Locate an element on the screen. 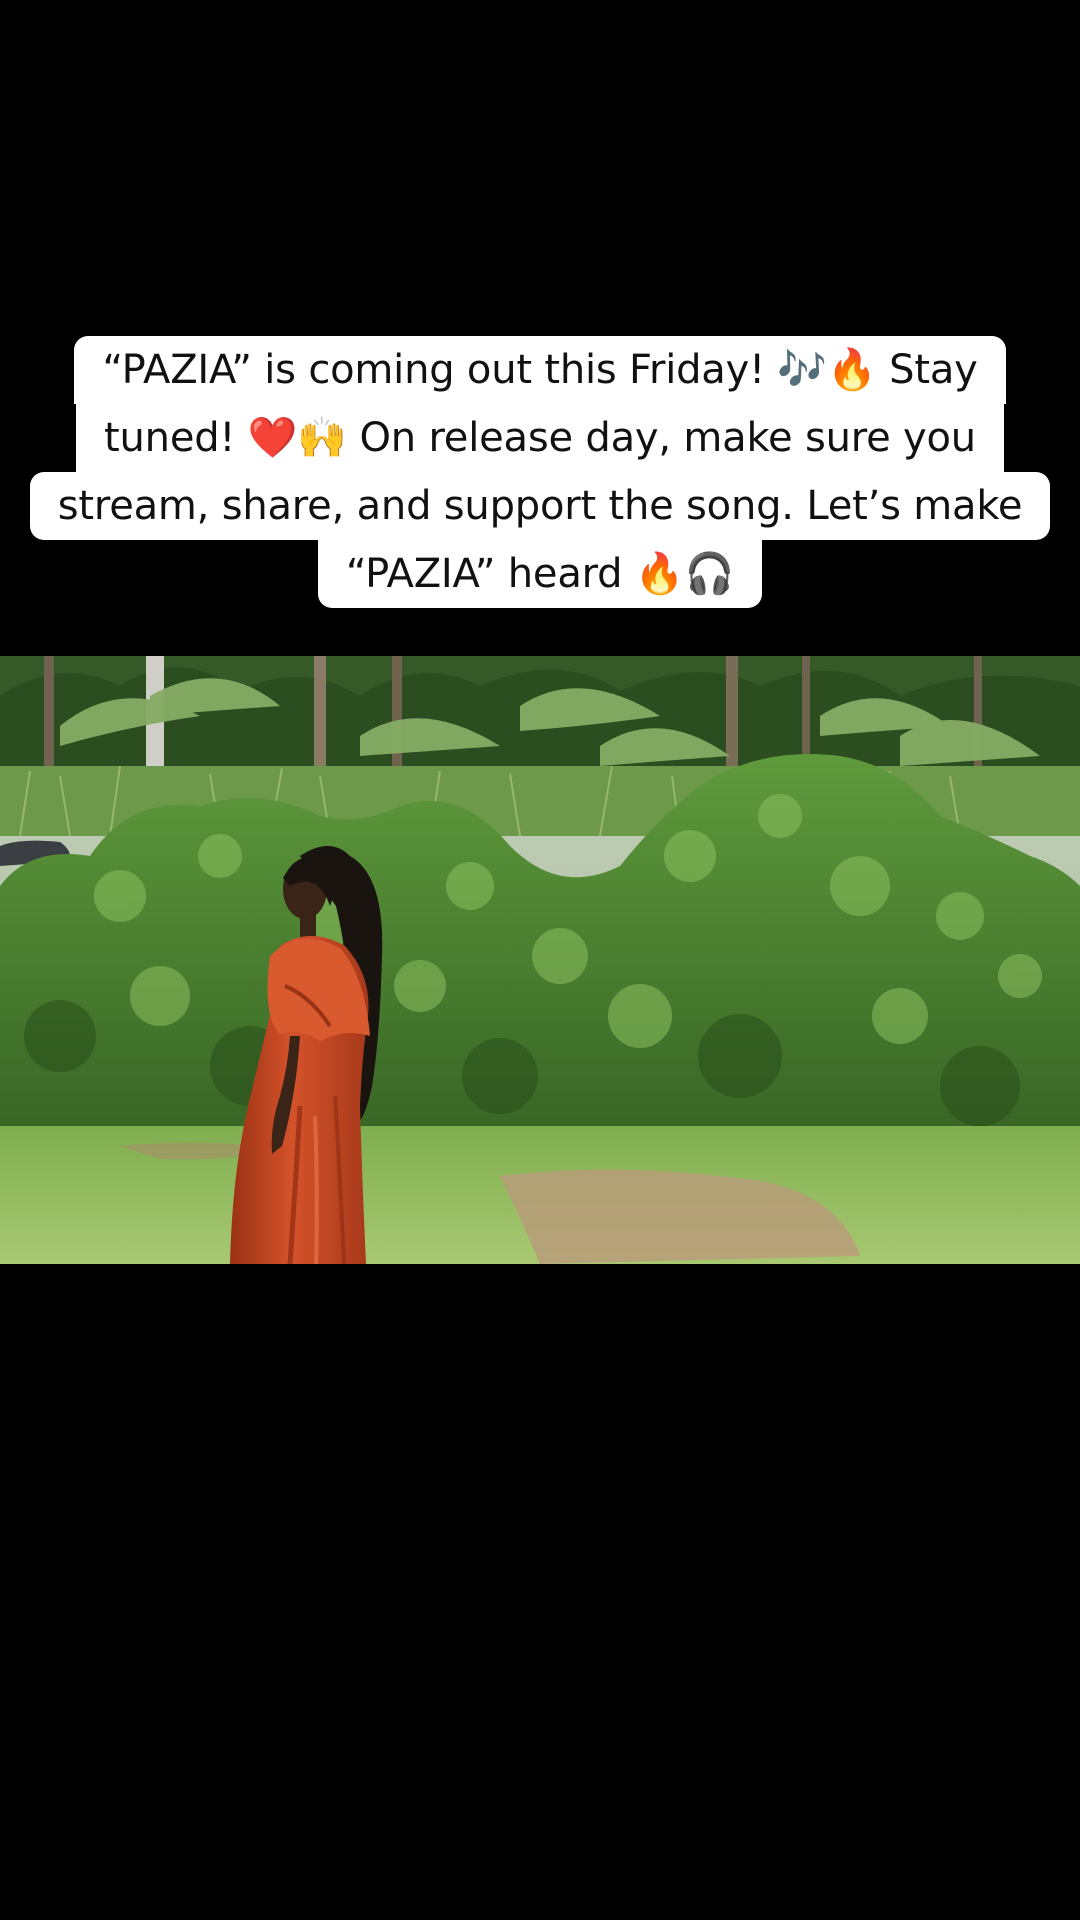 This screenshot has width=1080, height=1920. neck is located at coordinates (308, 926).